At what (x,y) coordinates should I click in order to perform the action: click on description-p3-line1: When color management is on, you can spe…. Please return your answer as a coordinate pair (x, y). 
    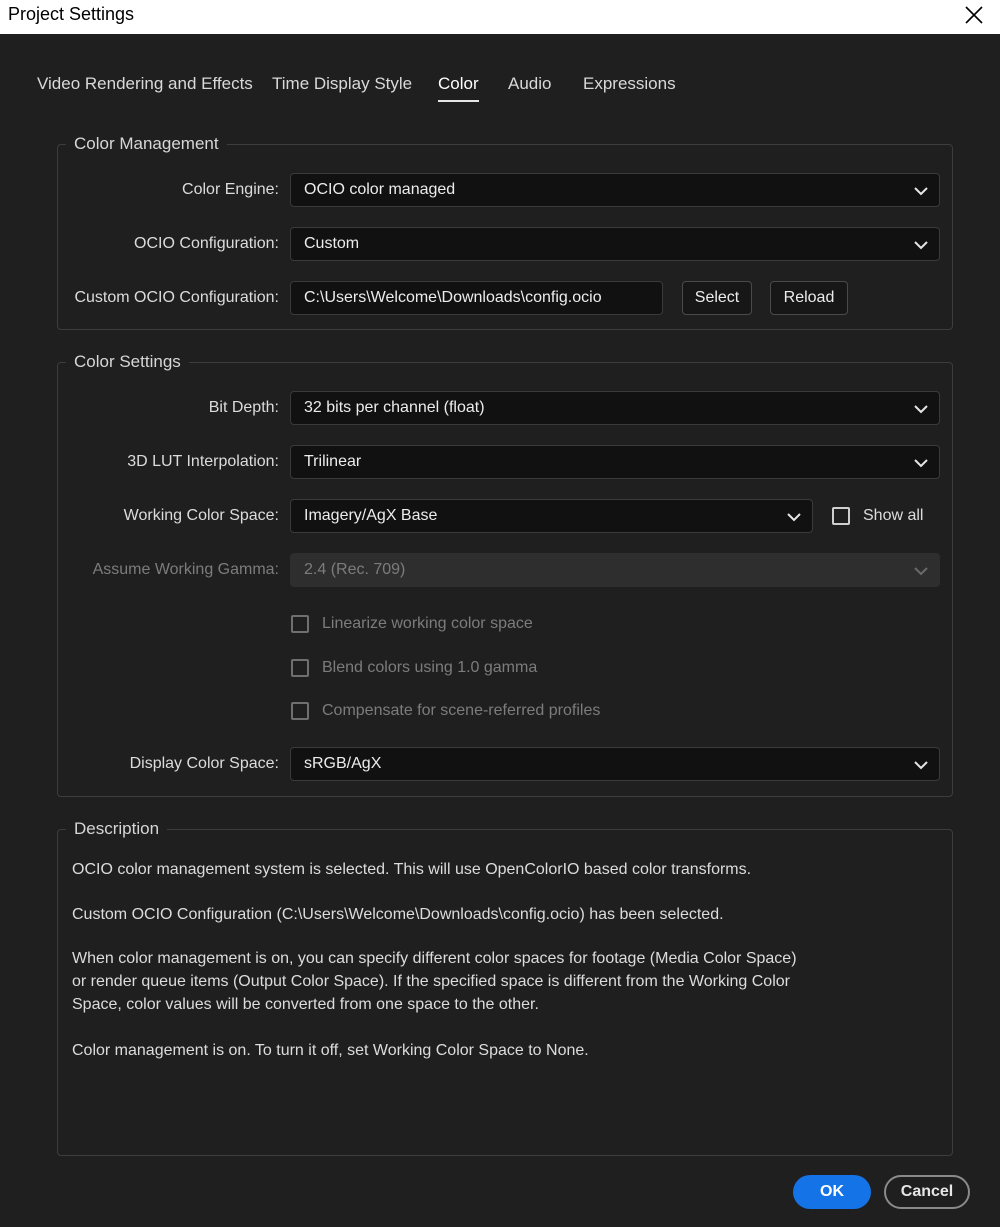
    Looking at the image, I should click on (434, 958).